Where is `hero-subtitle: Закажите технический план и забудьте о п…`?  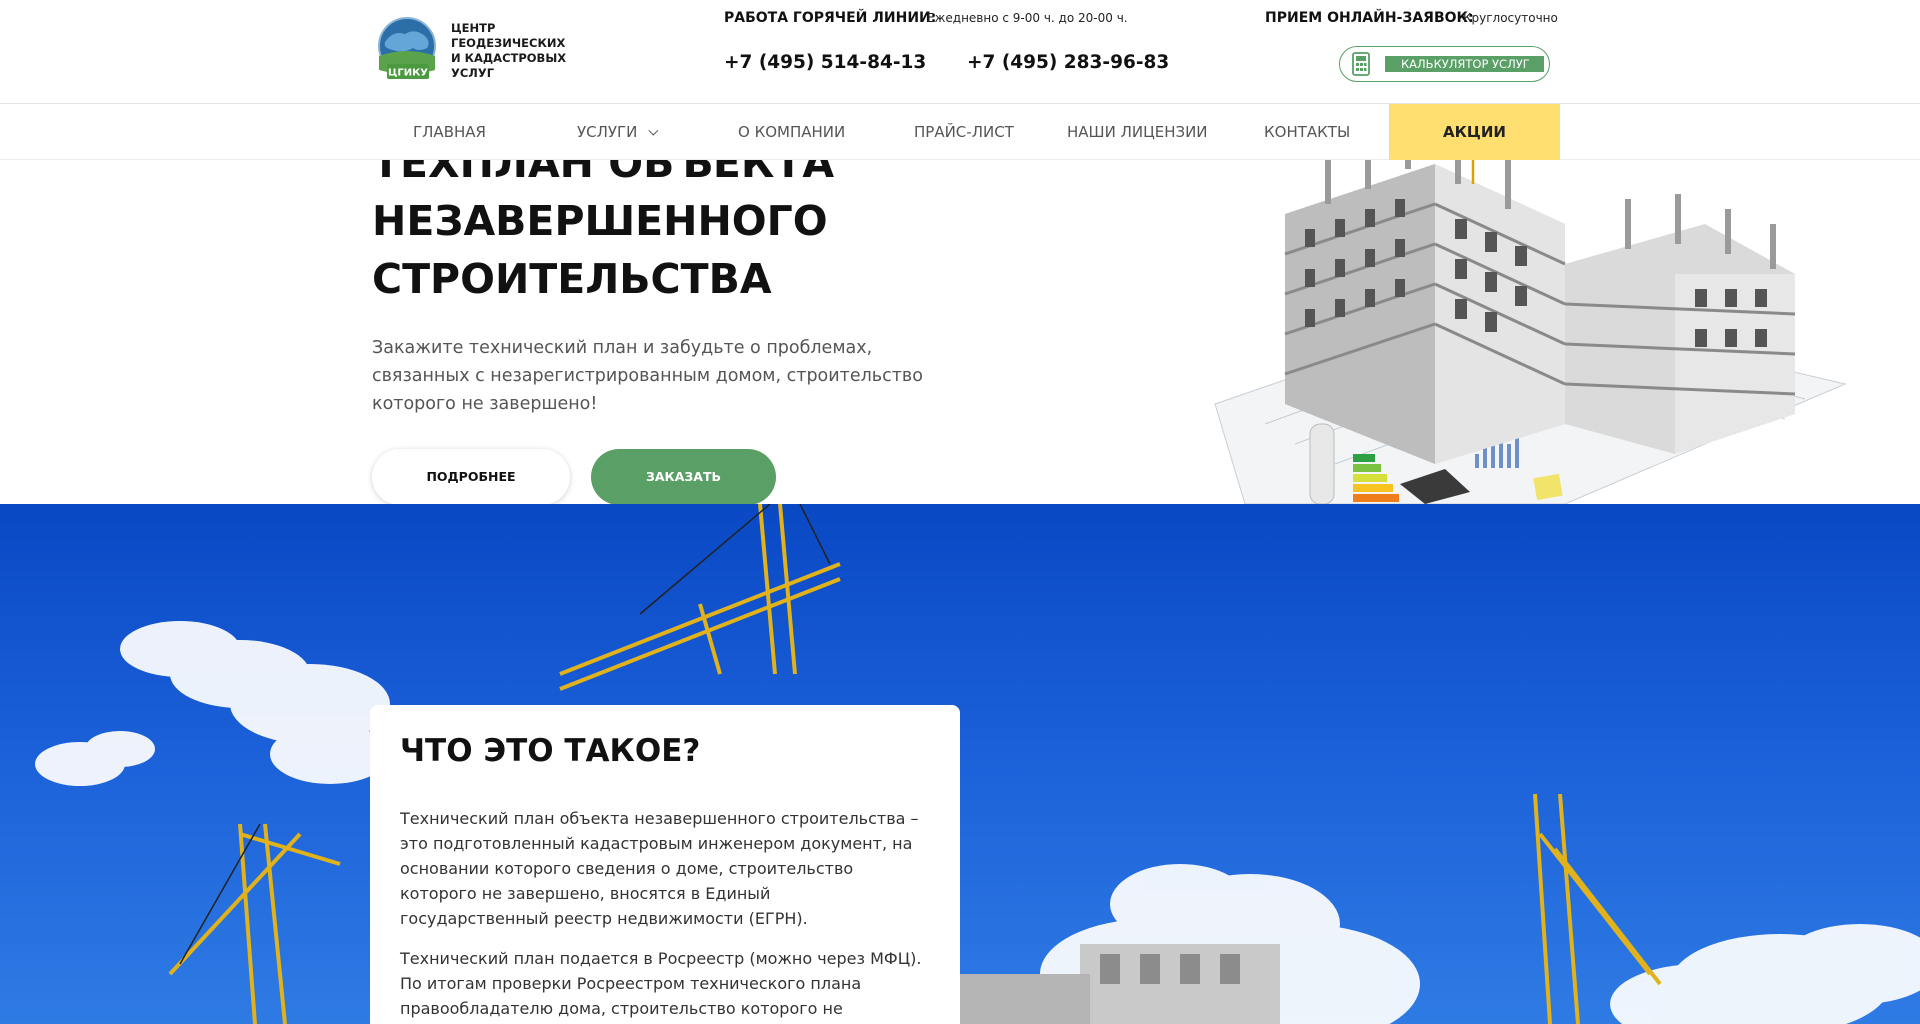 hero-subtitle: Закажите технический план и забудьте о п… is located at coordinates (647, 376).